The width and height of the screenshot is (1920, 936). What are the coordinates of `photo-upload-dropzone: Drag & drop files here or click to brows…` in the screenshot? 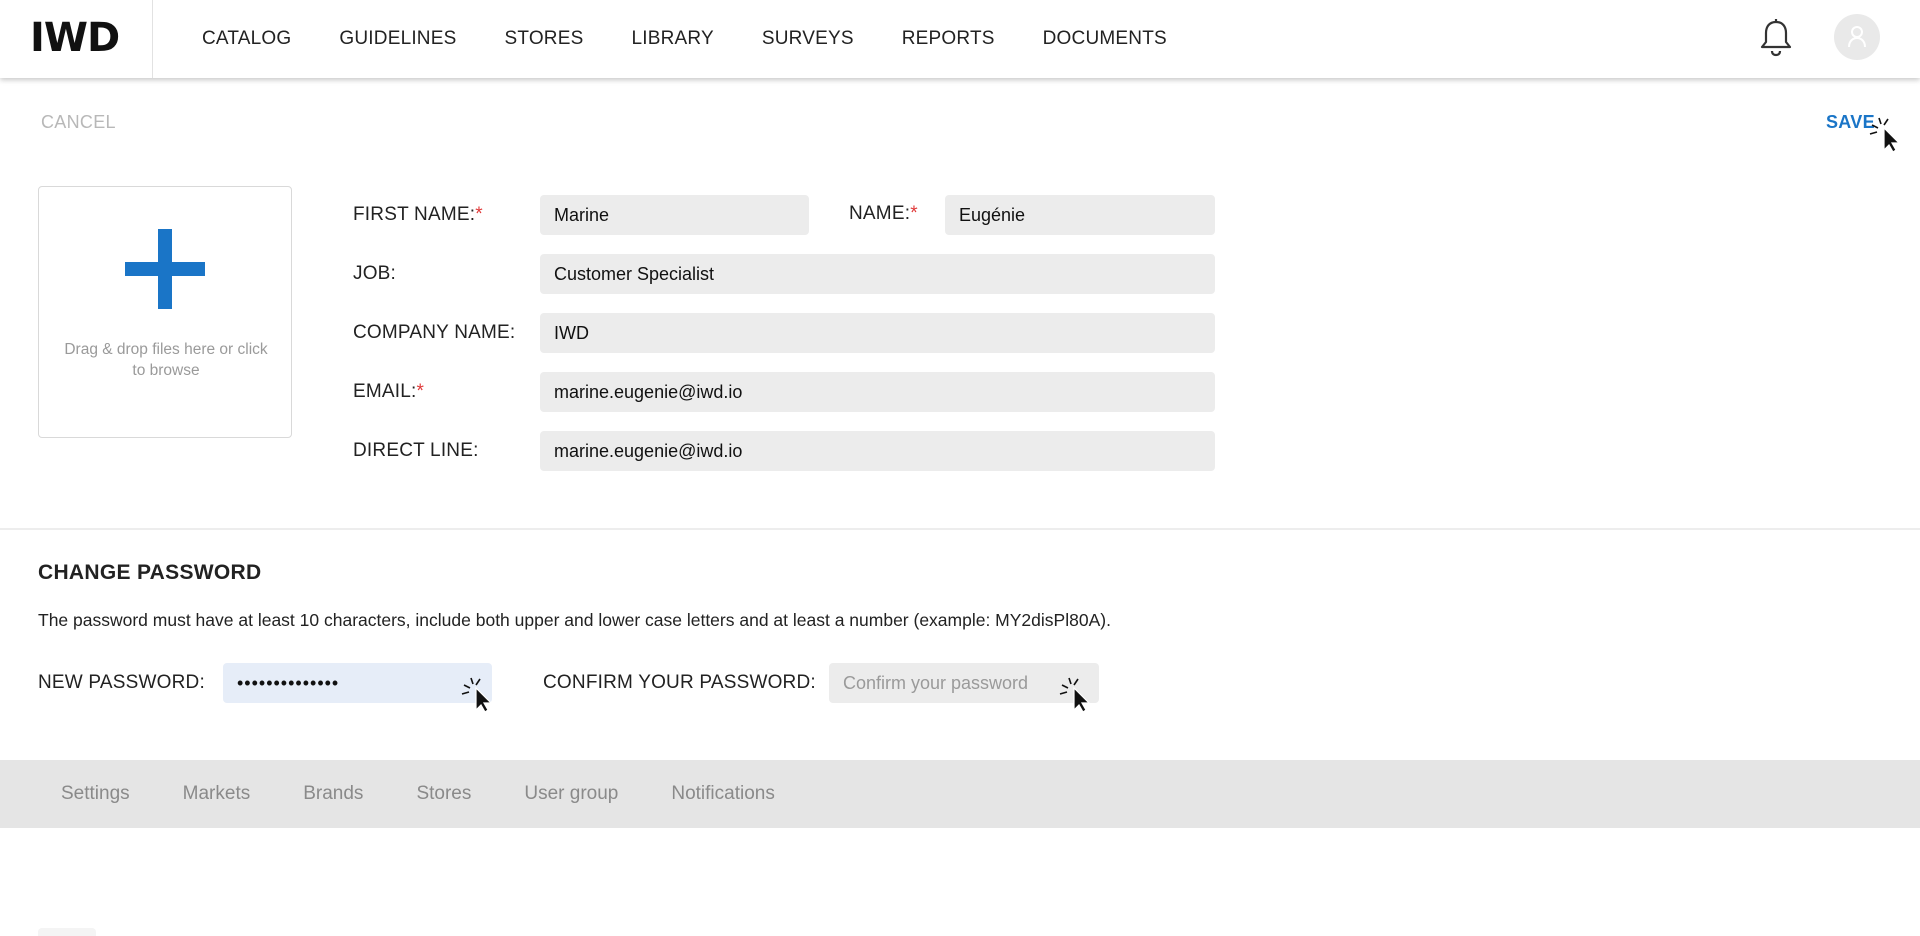 It's located at (165, 312).